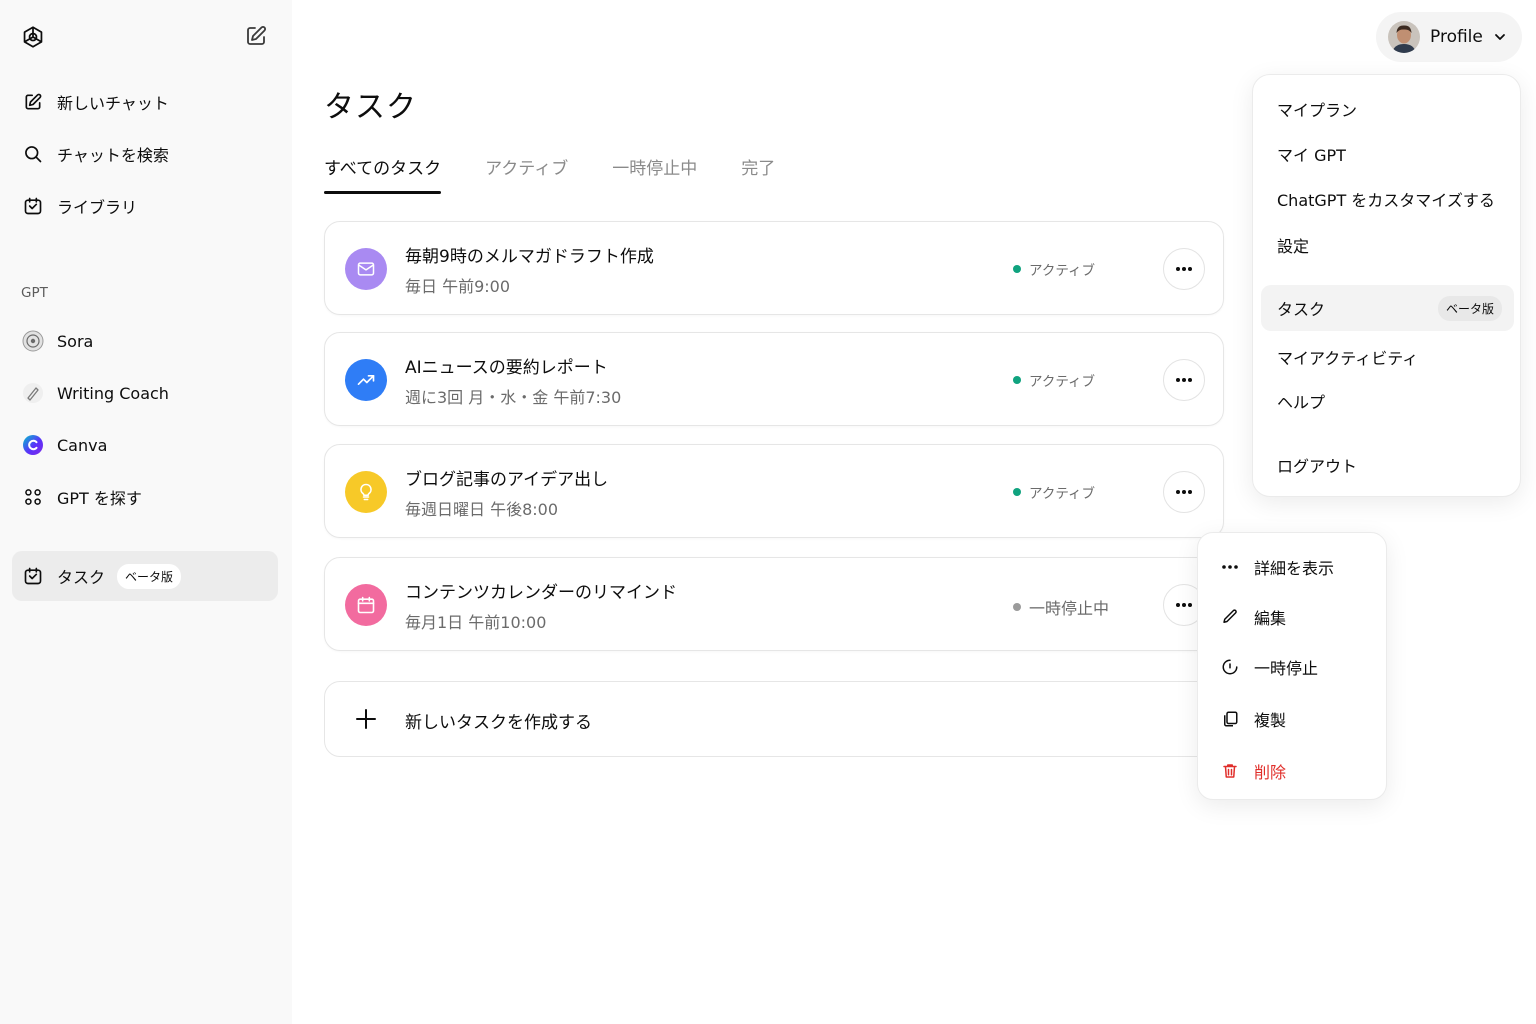 The width and height of the screenshot is (1536, 1024). I want to click on lightbulb-icon, so click(366, 492).